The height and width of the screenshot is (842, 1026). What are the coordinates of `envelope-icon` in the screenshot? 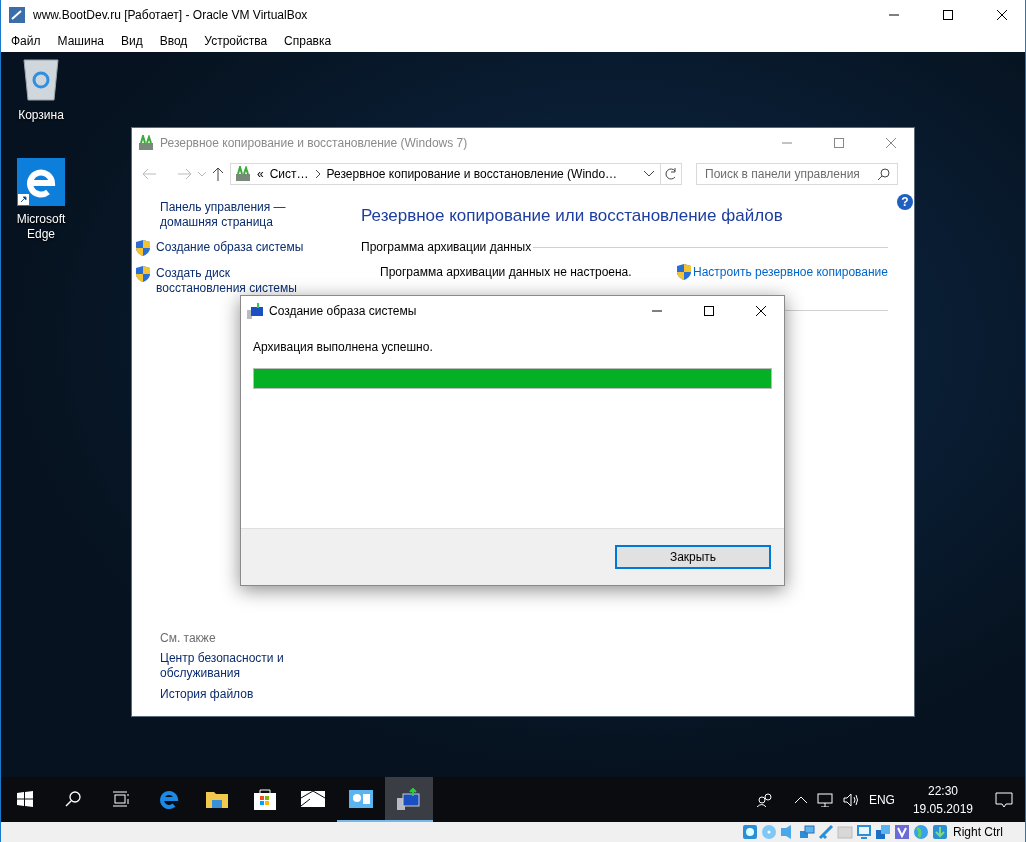 It's located at (313, 798).